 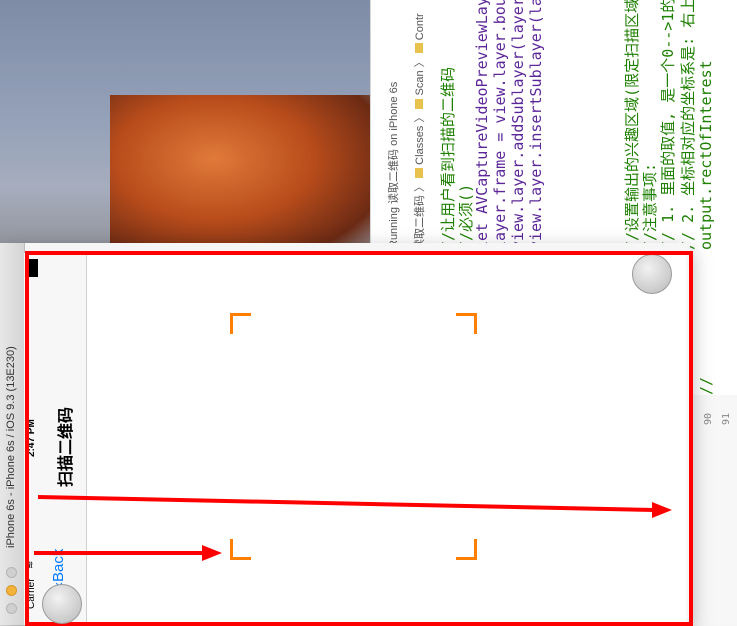 What do you see at coordinates (353, 528) in the screenshot?
I see `annotation-arrows` at bounding box center [353, 528].